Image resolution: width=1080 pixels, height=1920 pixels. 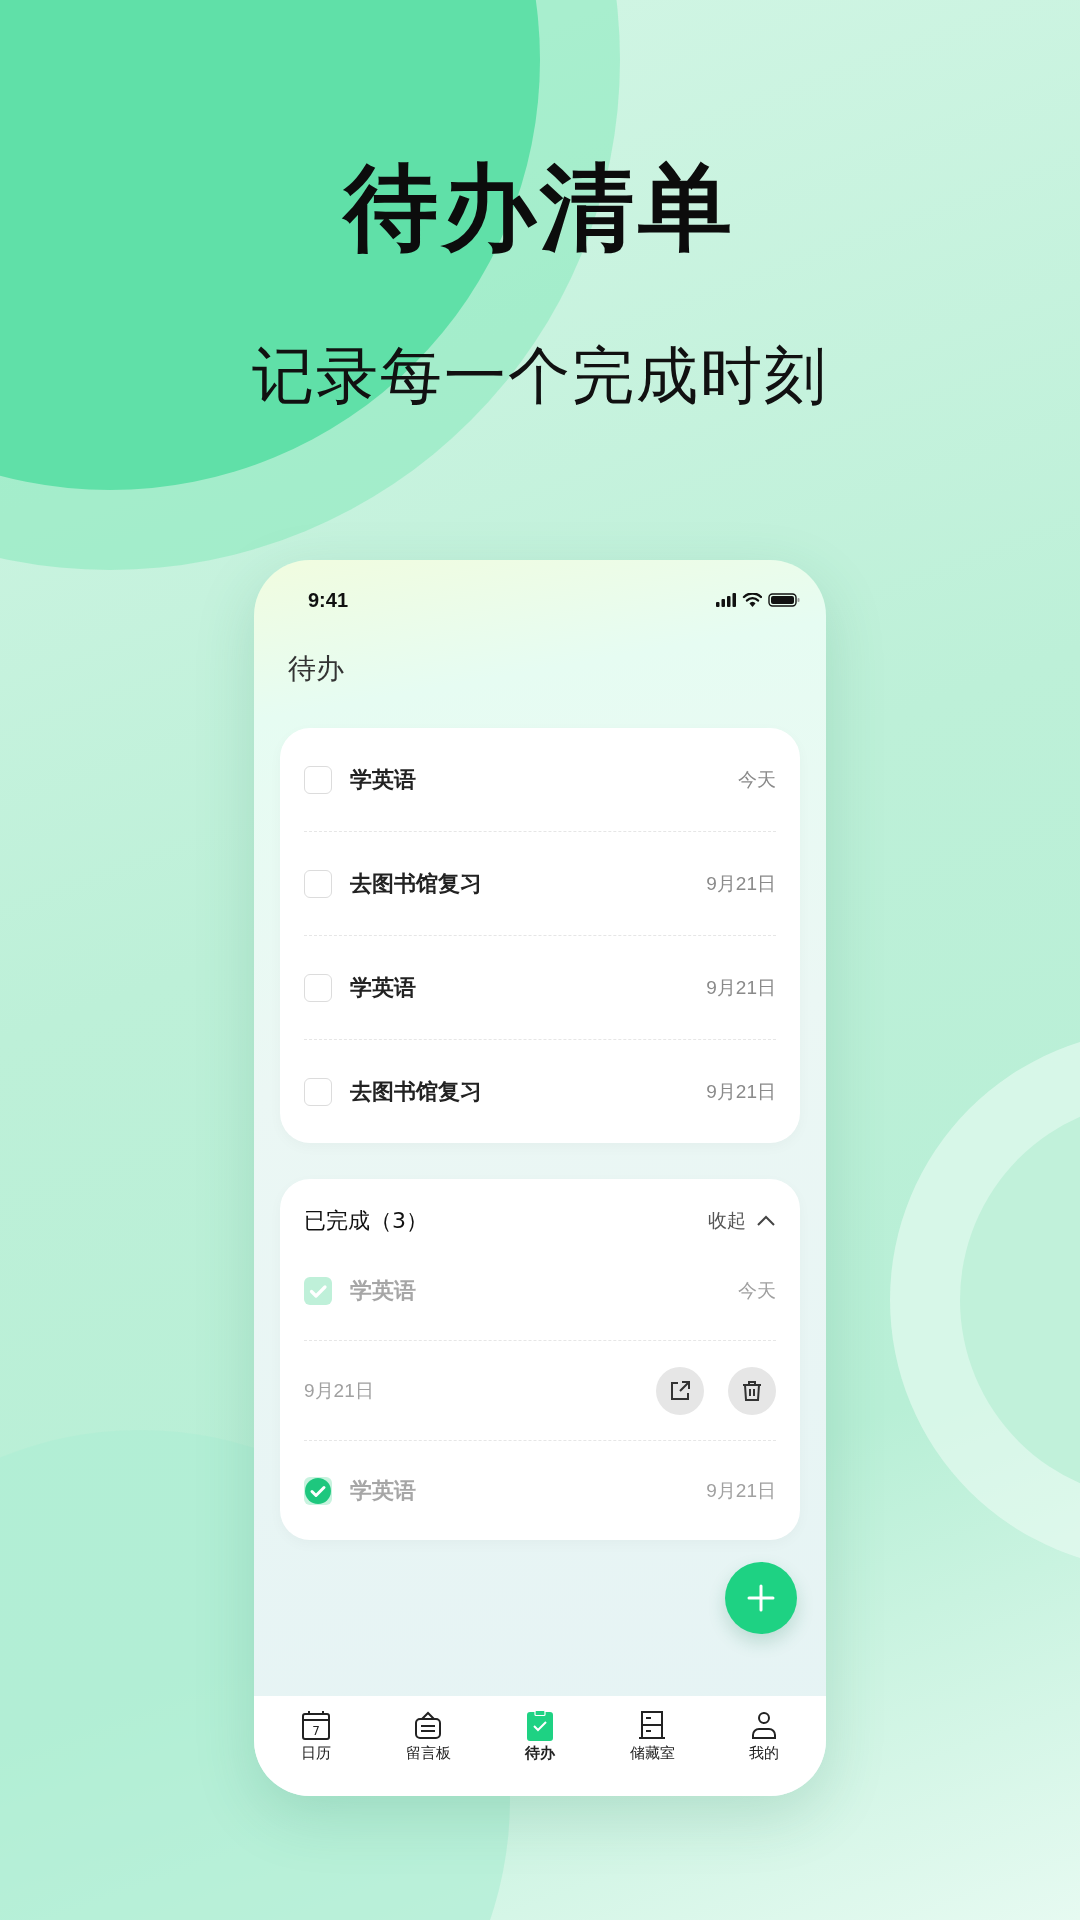 I want to click on wifi-icon, so click(x=752, y=600).